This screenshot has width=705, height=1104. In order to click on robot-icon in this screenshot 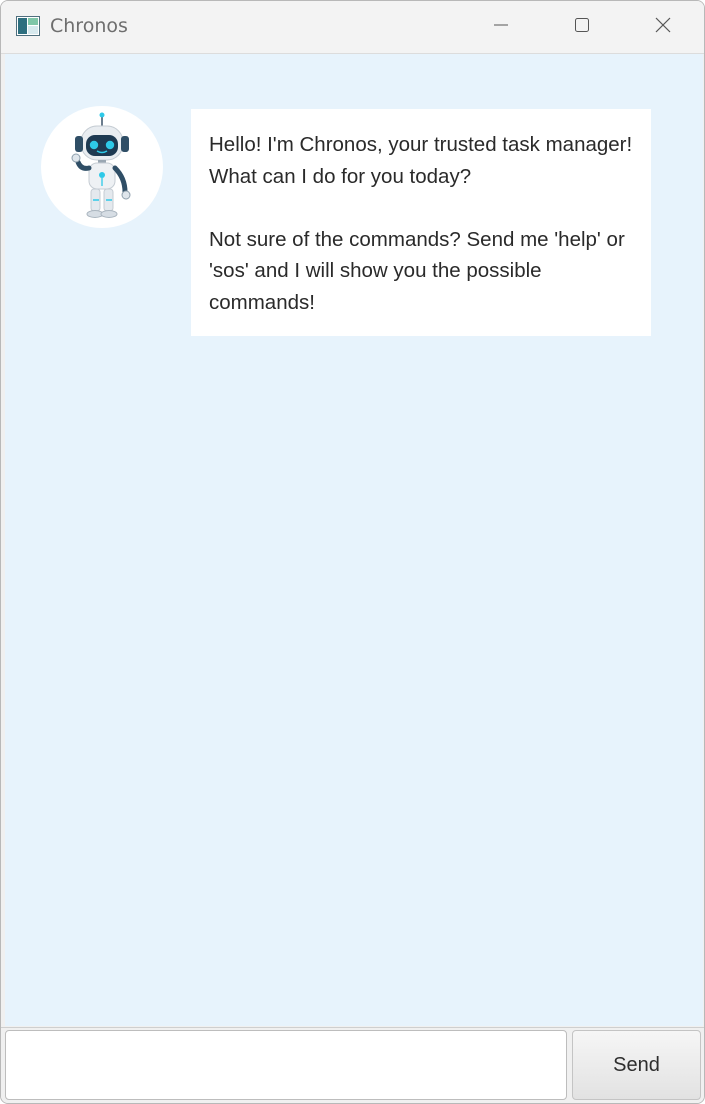, I will do `click(102, 172)`.